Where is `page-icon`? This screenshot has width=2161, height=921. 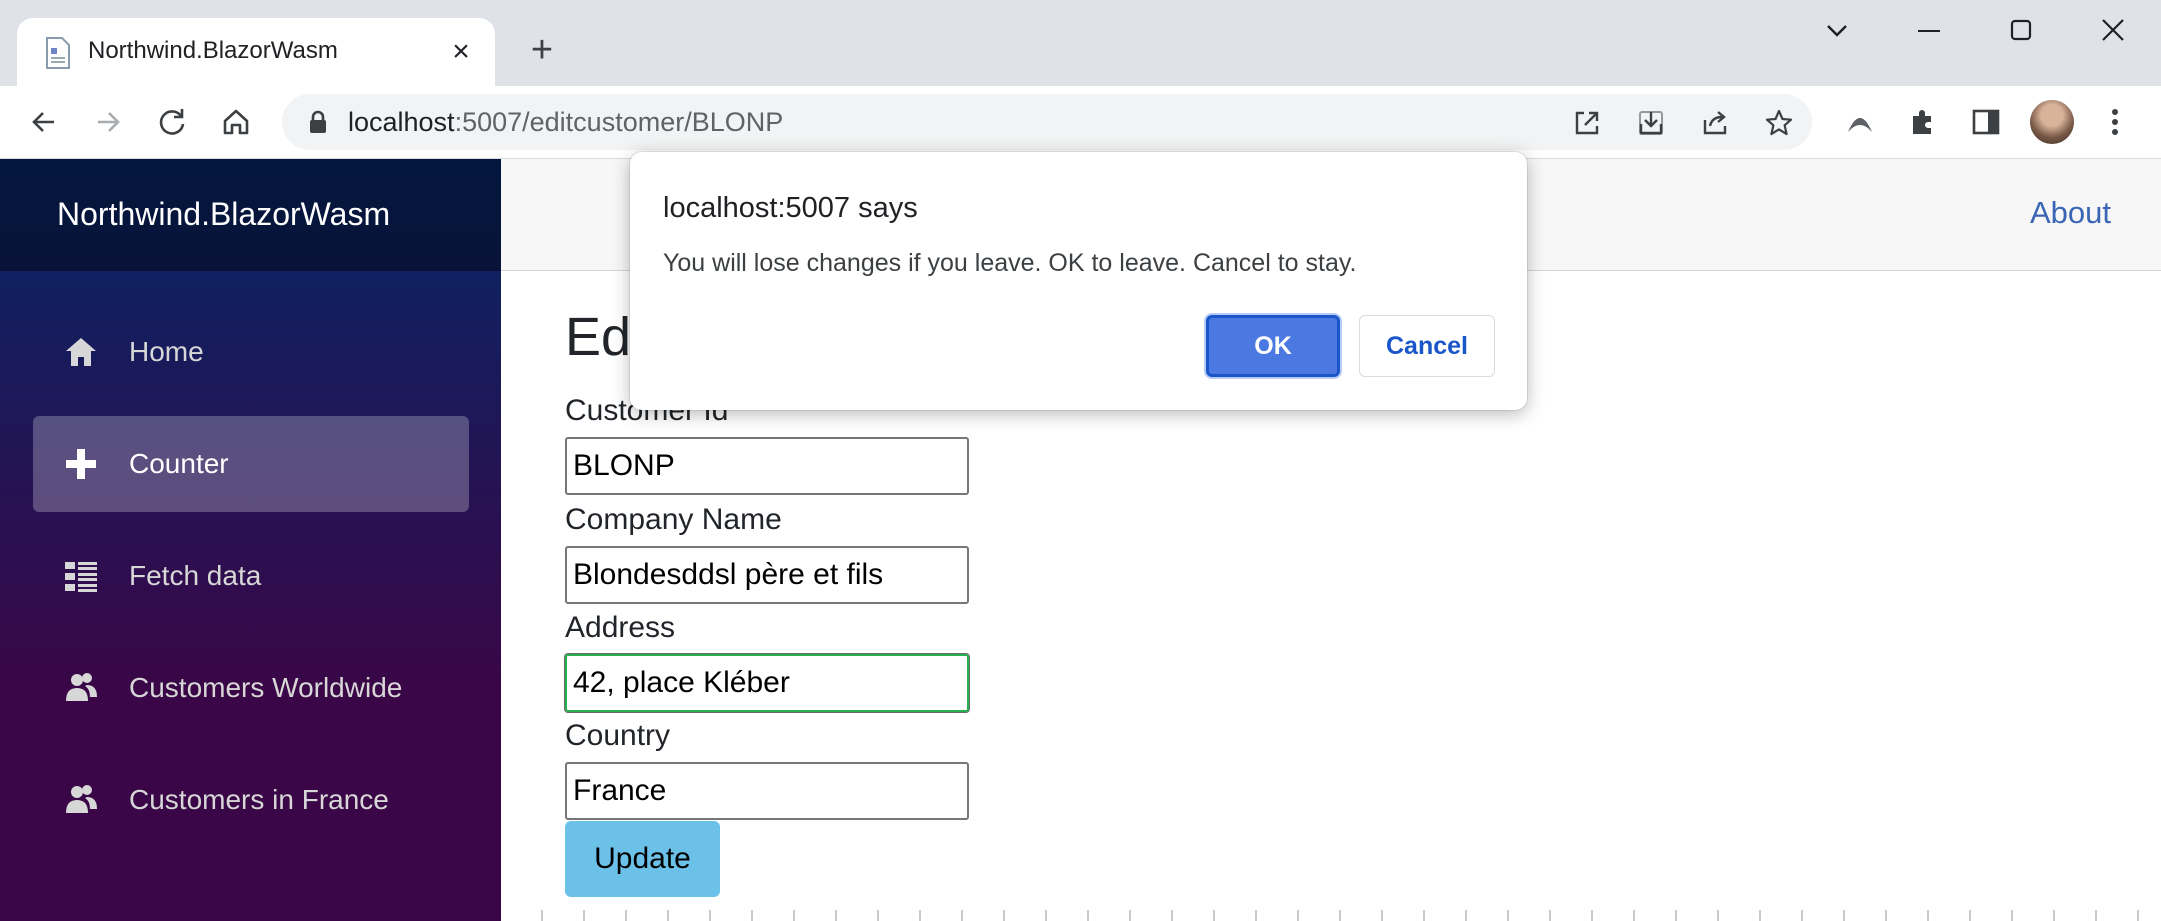
page-icon is located at coordinates (58, 53).